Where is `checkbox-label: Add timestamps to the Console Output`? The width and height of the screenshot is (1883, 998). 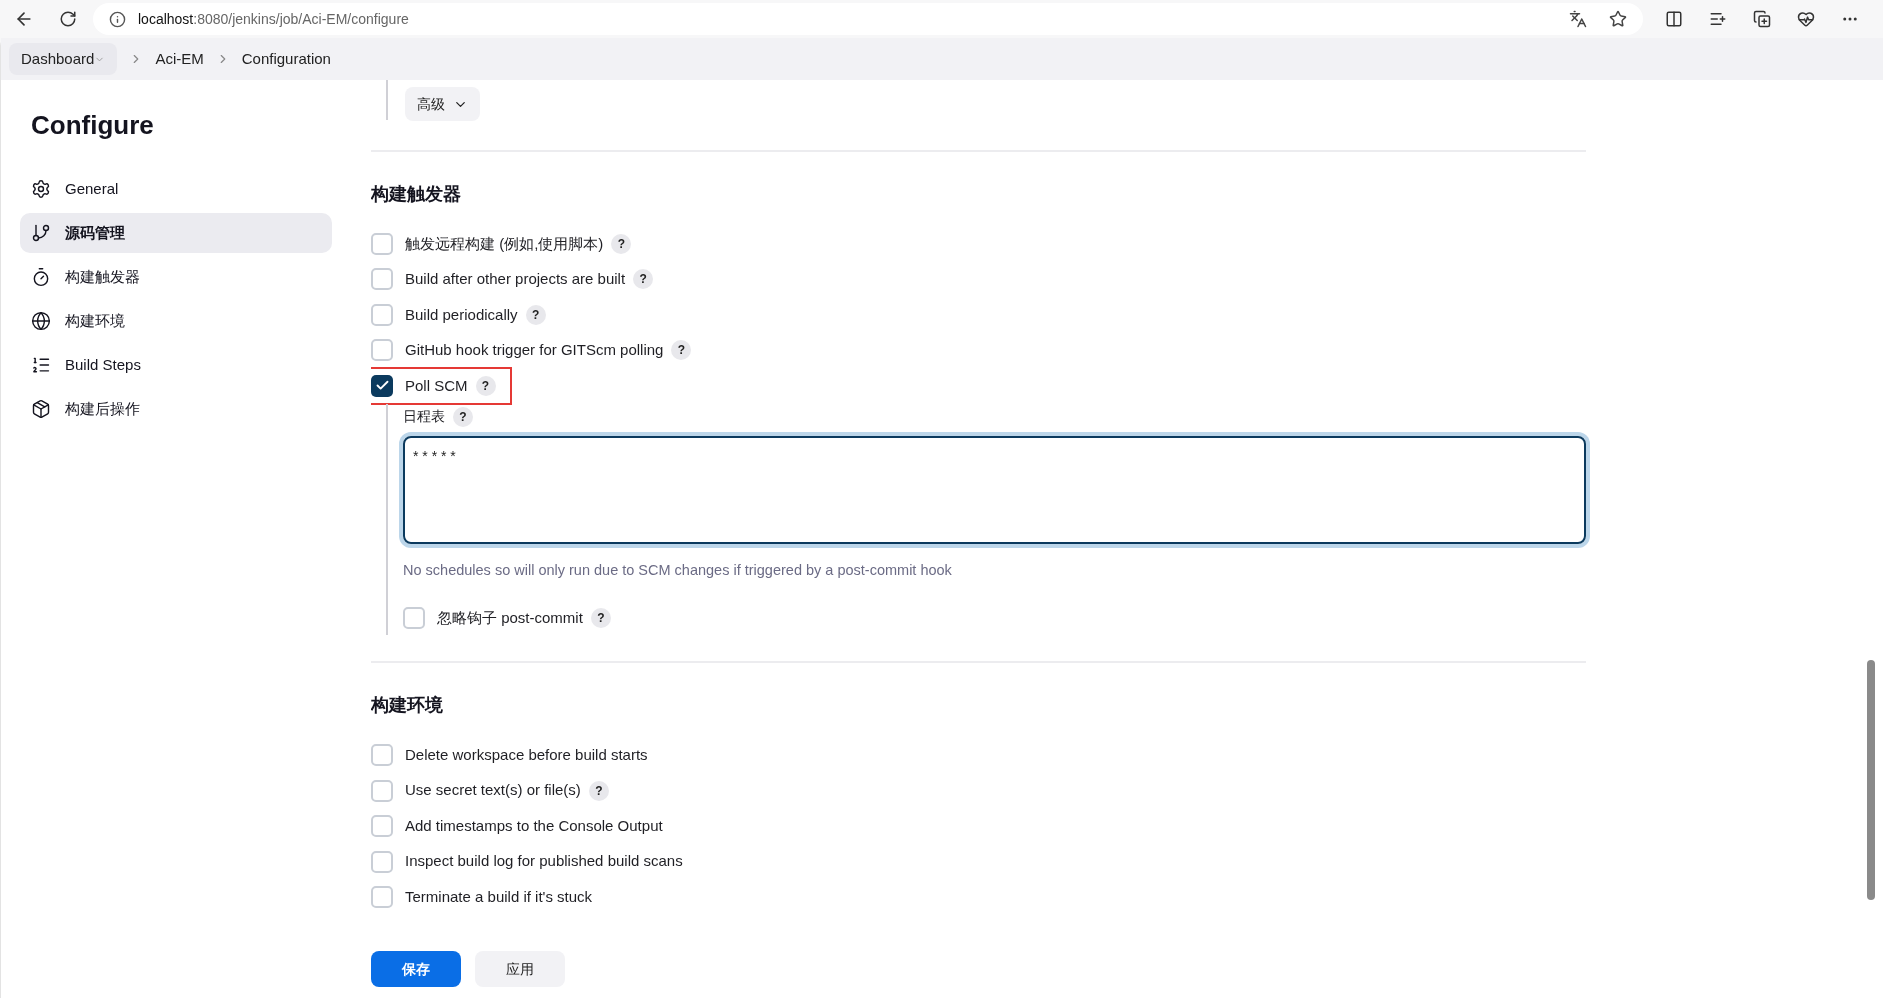 checkbox-label: Add timestamps to the Console Output is located at coordinates (534, 825).